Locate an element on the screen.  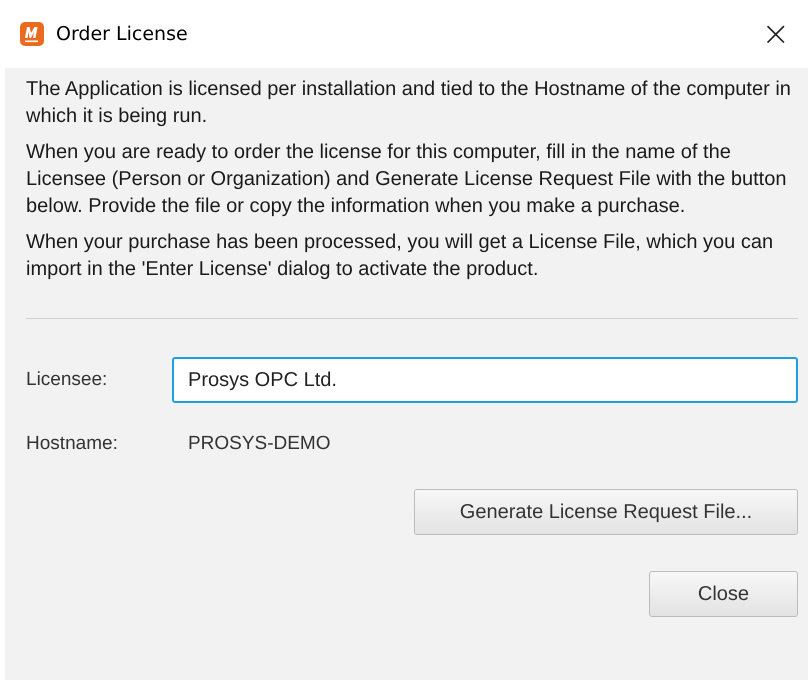
info-paragraph: The Application is licensed per installation and tied to the Hostname of the computer in which it is being run. is located at coordinates (409, 103).